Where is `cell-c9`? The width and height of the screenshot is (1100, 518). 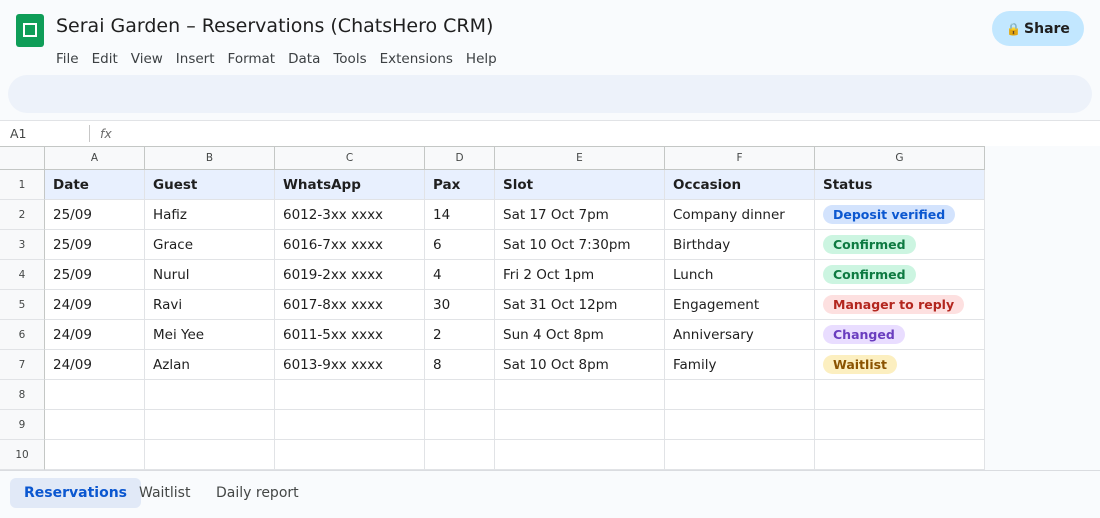
cell-c9 is located at coordinates (350, 425).